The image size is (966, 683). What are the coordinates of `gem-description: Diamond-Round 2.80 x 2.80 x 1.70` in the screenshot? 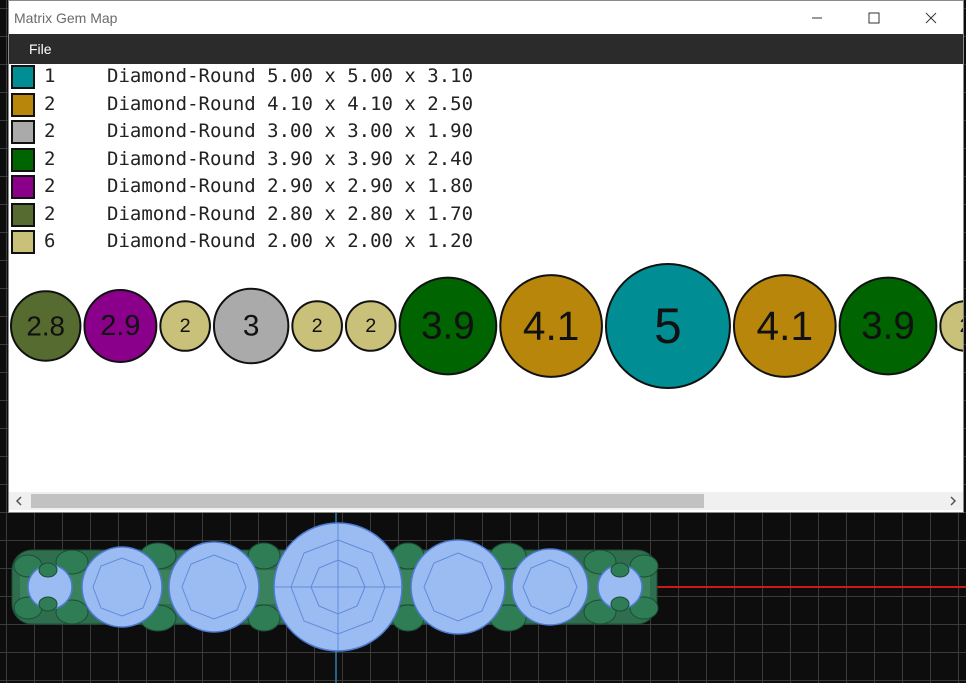 It's located at (290, 213).